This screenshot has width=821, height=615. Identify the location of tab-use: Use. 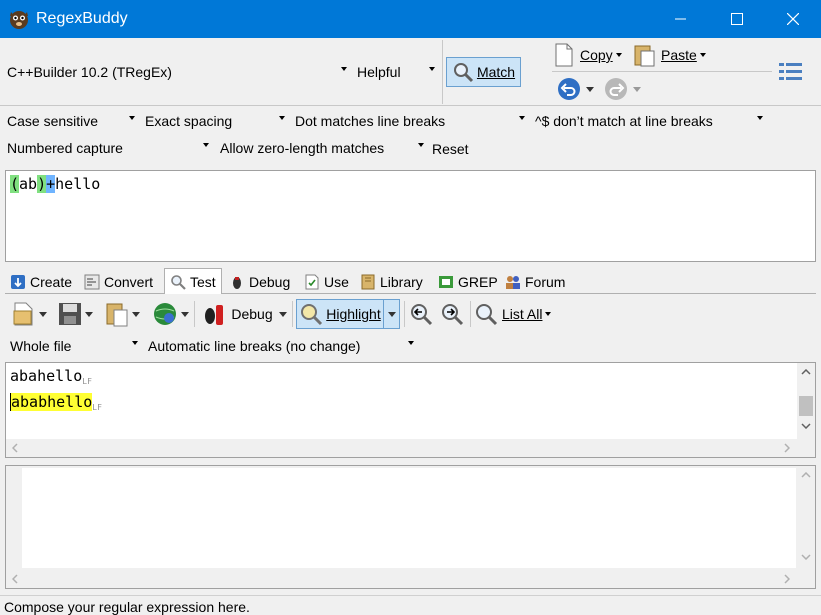
(326, 282).